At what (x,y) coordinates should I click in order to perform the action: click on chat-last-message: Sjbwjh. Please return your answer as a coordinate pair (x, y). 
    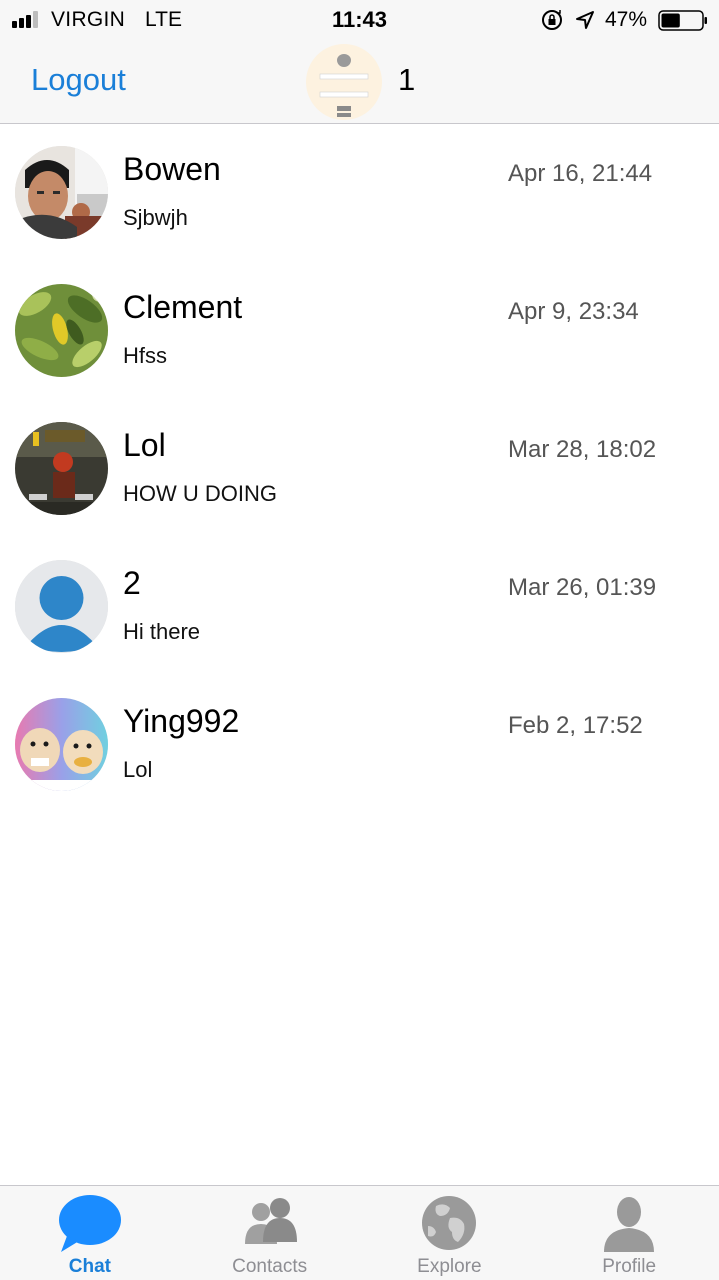
    Looking at the image, I should click on (155, 217).